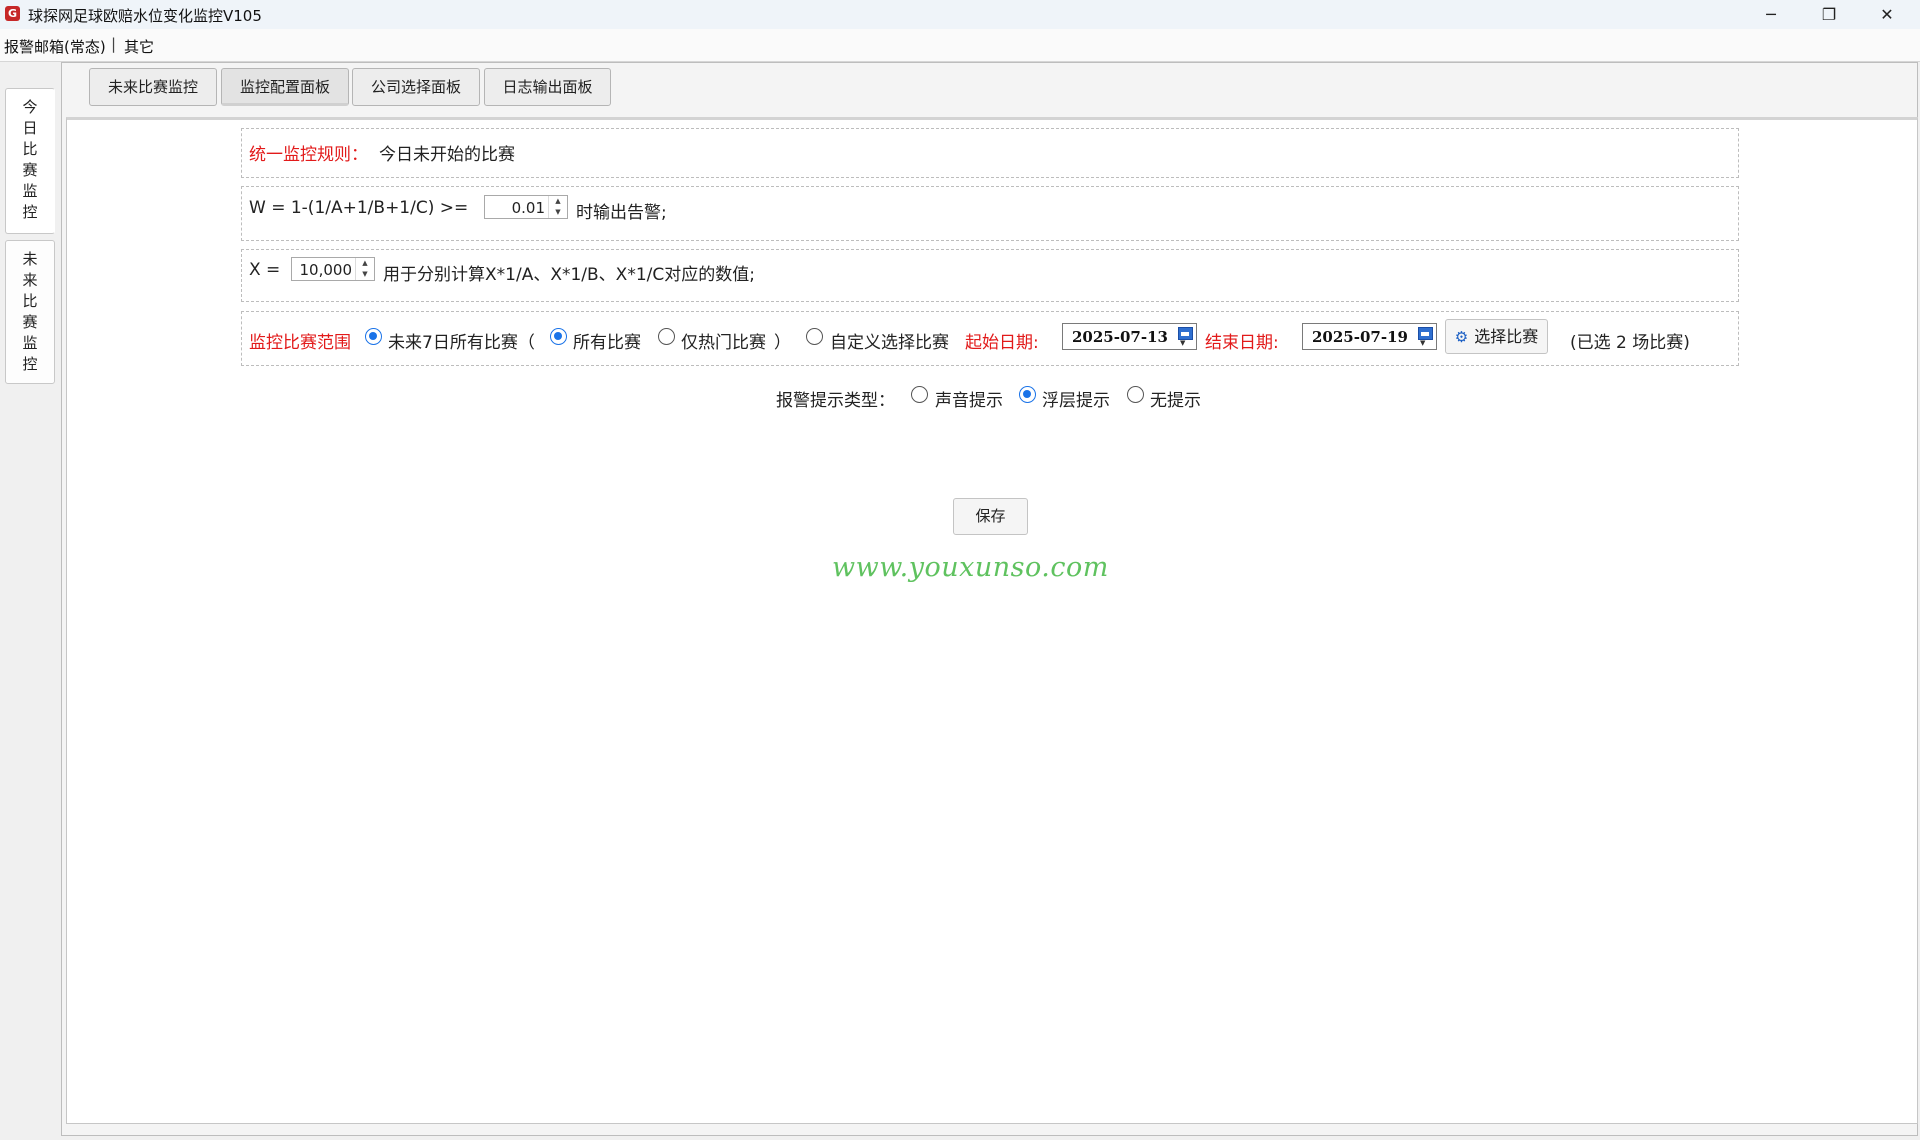 The height and width of the screenshot is (1140, 1920). I want to click on x-amount-spinner: 10,000 ▲ ▼, so click(333, 269).